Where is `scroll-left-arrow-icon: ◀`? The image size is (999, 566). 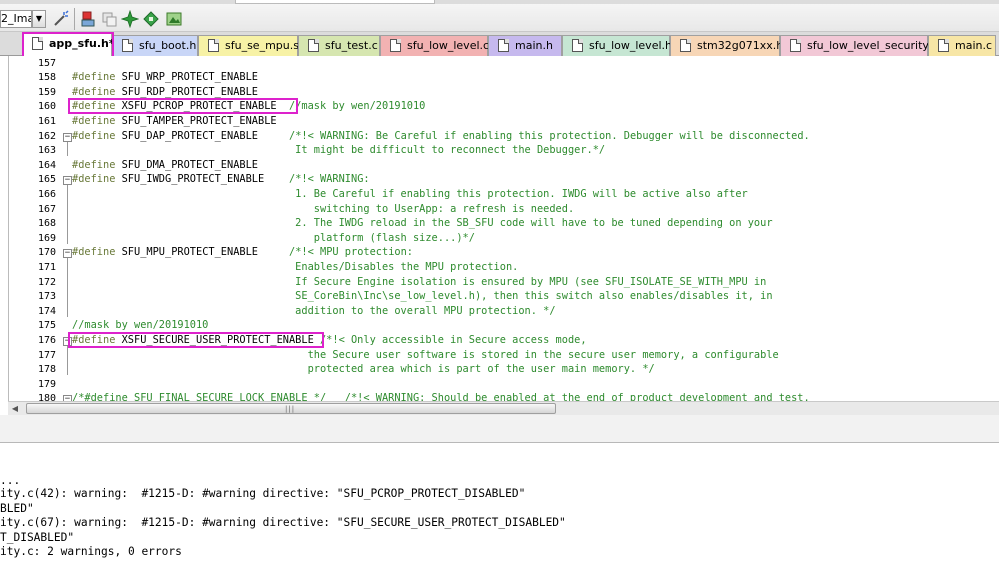
scroll-left-arrow-icon: ◀ is located at coordinates (15, 408).